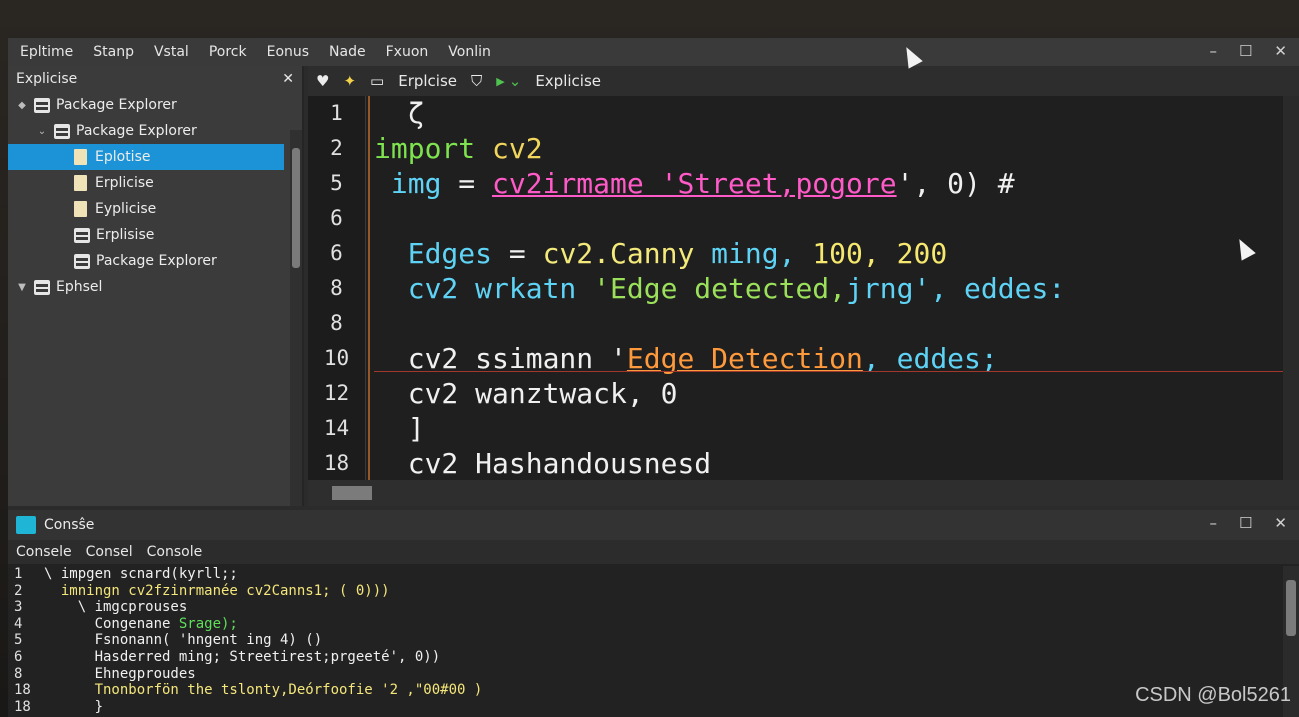  Describe the element at coordinates (618, 253) in the screenshot. I see `code-token: cv2.Canny` at that location.